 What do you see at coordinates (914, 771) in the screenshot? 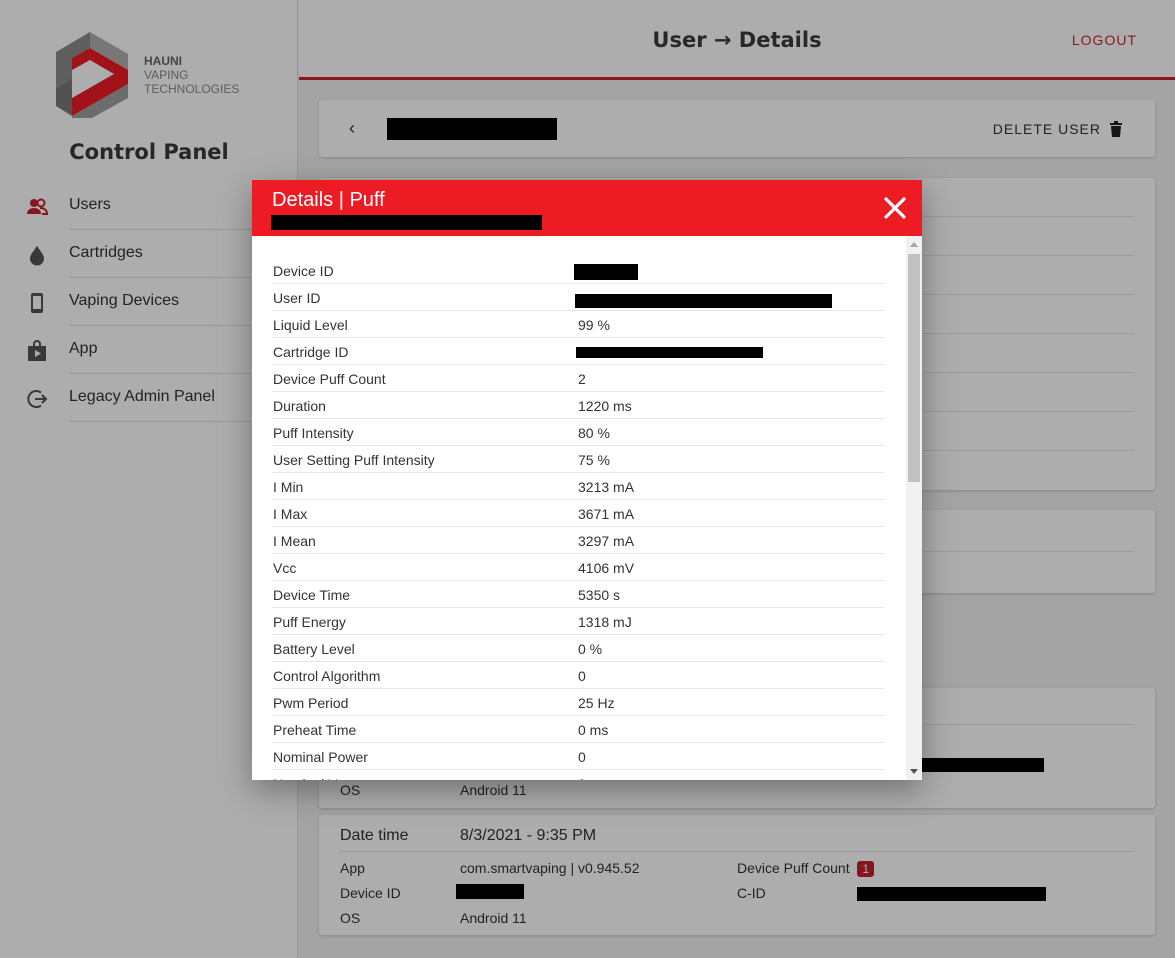
I see `scroll-down-arrow-icon` at bounding box center [914, 771].